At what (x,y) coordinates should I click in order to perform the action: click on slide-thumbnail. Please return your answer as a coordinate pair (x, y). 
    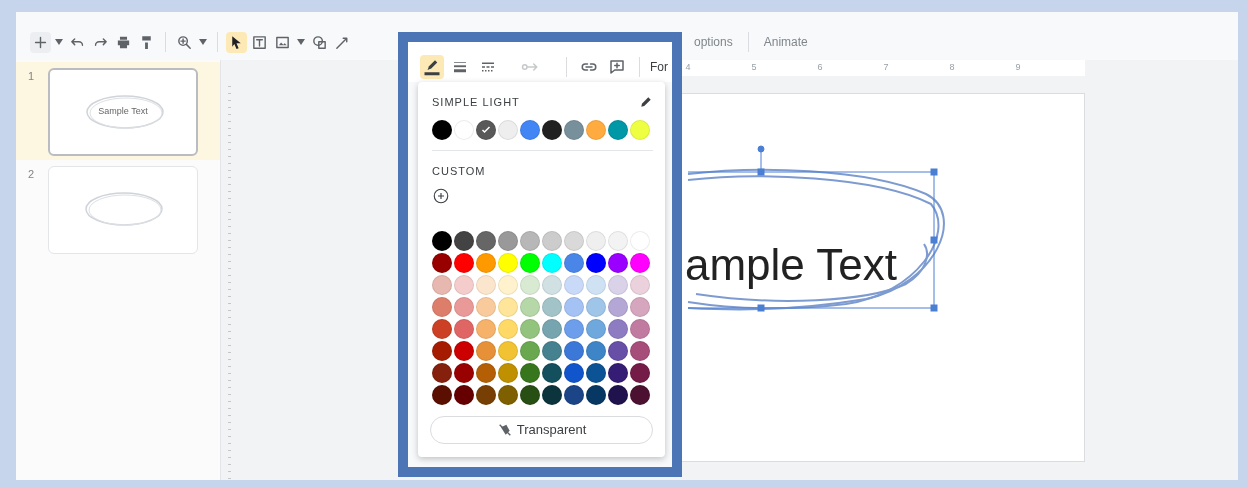
    Looking at the image, I should click on (123, 210).